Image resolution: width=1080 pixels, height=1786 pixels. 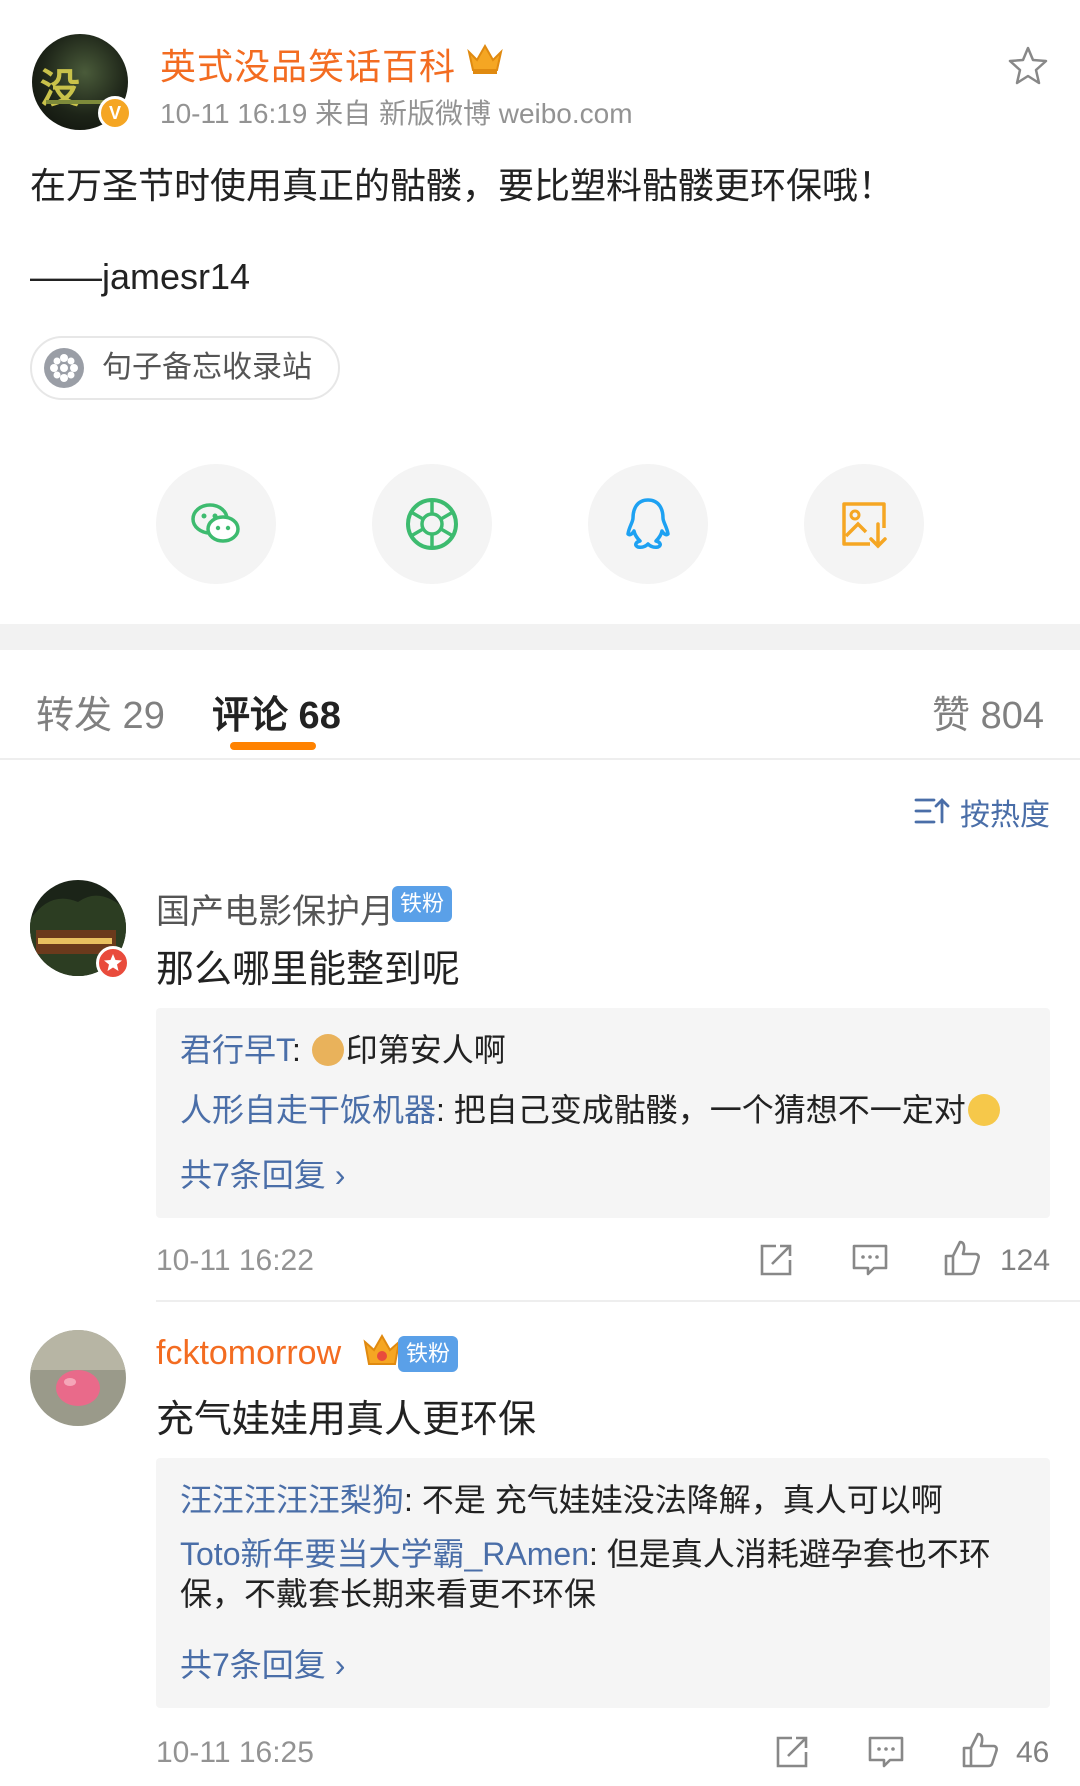 I want to click on topic-tag: 句子备忘收录站, so click(x=185, y=368).